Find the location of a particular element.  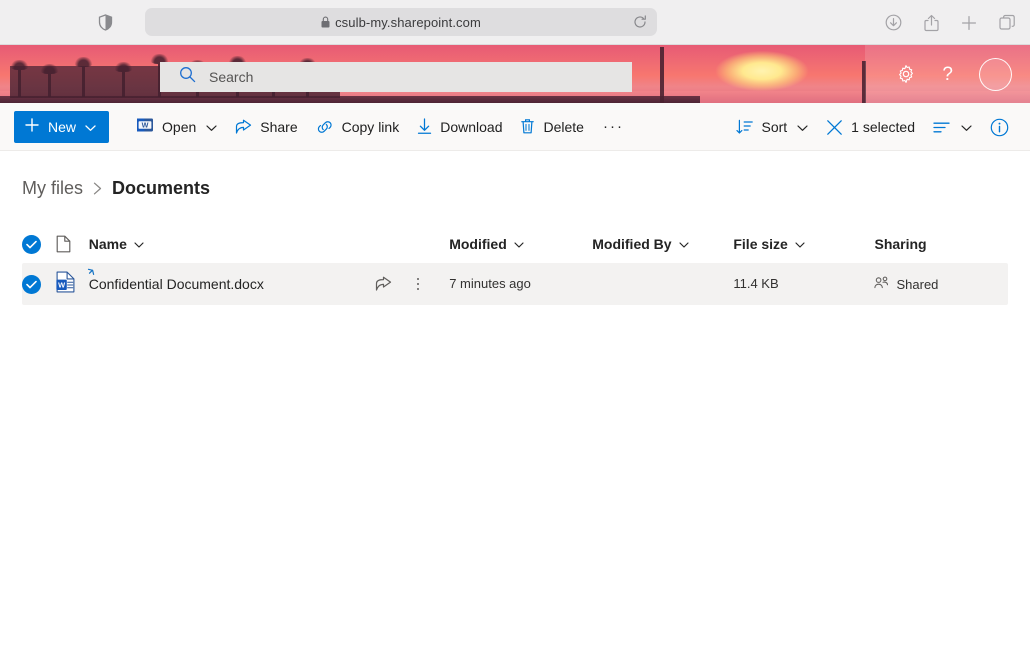

row-name-cell: Confidential Document.docx is located at coordinates (231, 280).